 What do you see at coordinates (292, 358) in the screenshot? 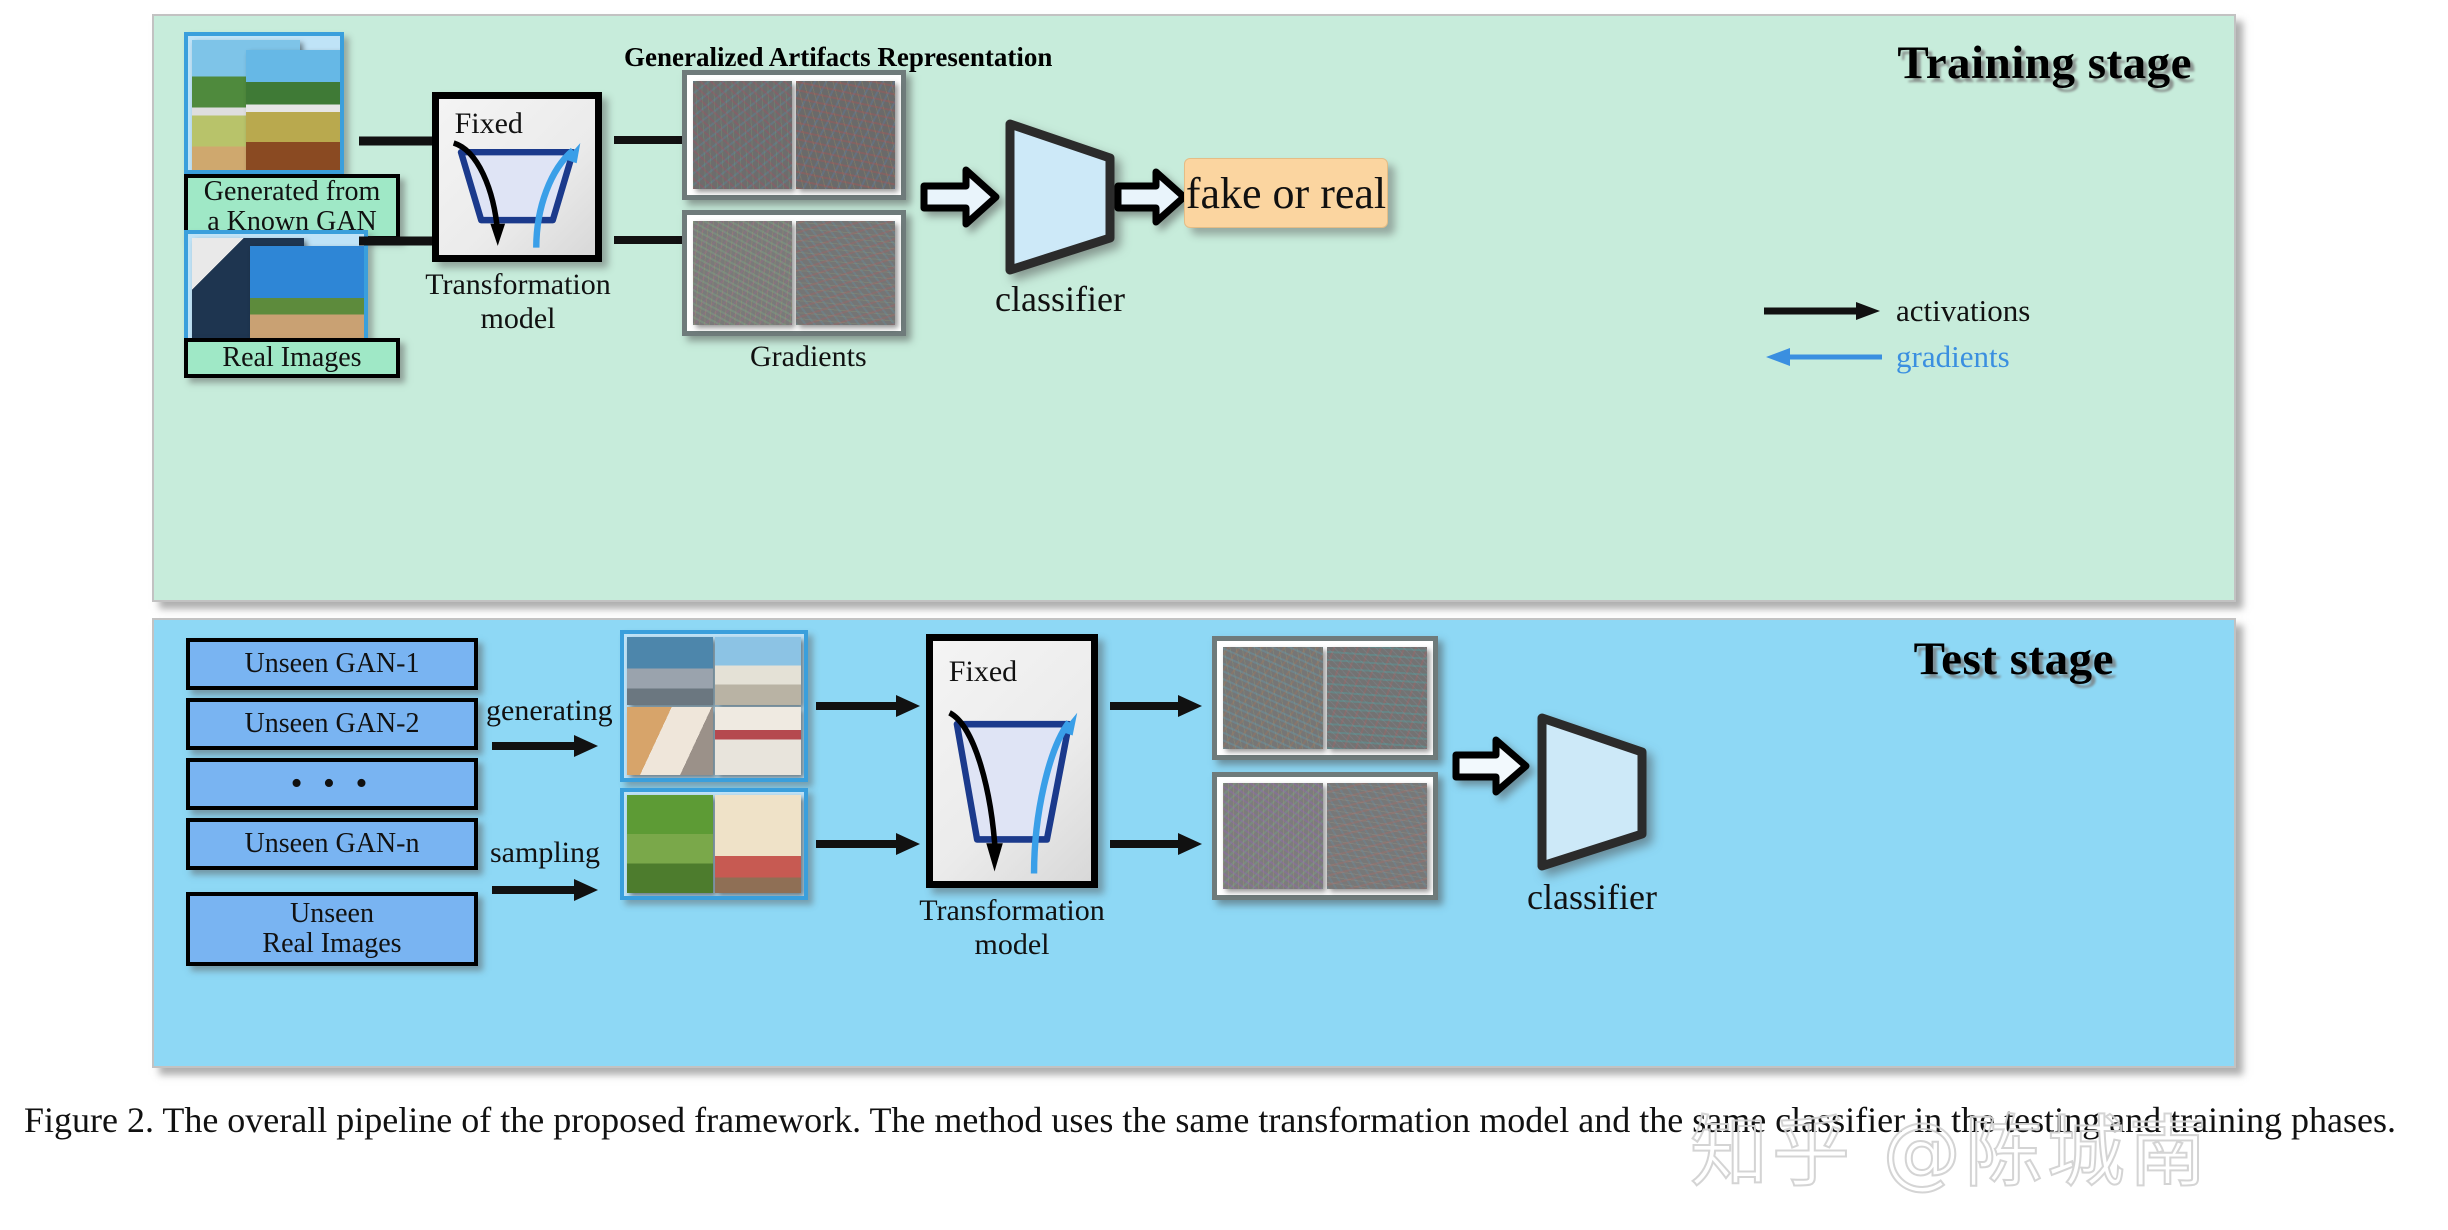
I see `real-images-label: Real Images` at bounding box center [292, 358].